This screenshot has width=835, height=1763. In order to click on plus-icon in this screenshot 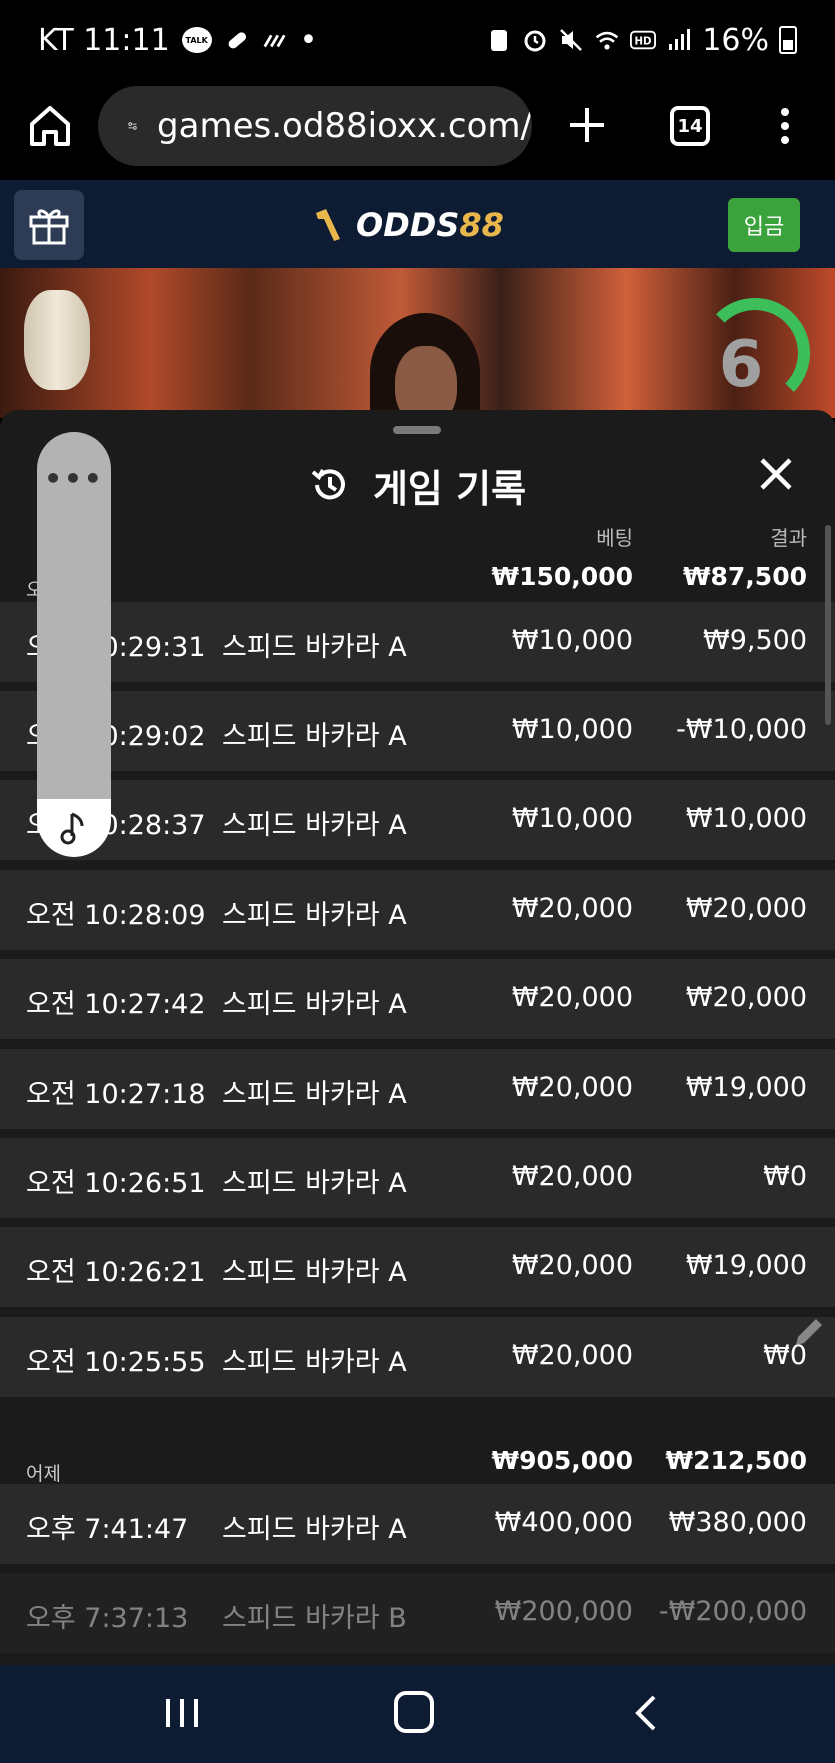, I will do `click(587, 125)`.